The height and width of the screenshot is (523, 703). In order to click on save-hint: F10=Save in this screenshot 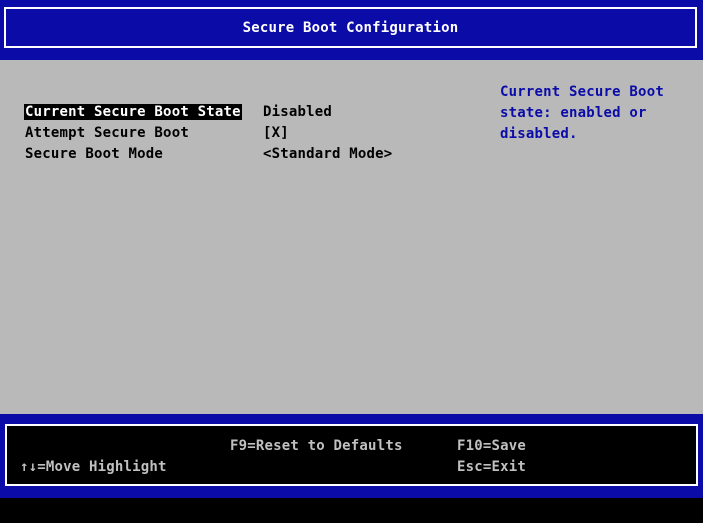, I will do `click(492, 446)`.